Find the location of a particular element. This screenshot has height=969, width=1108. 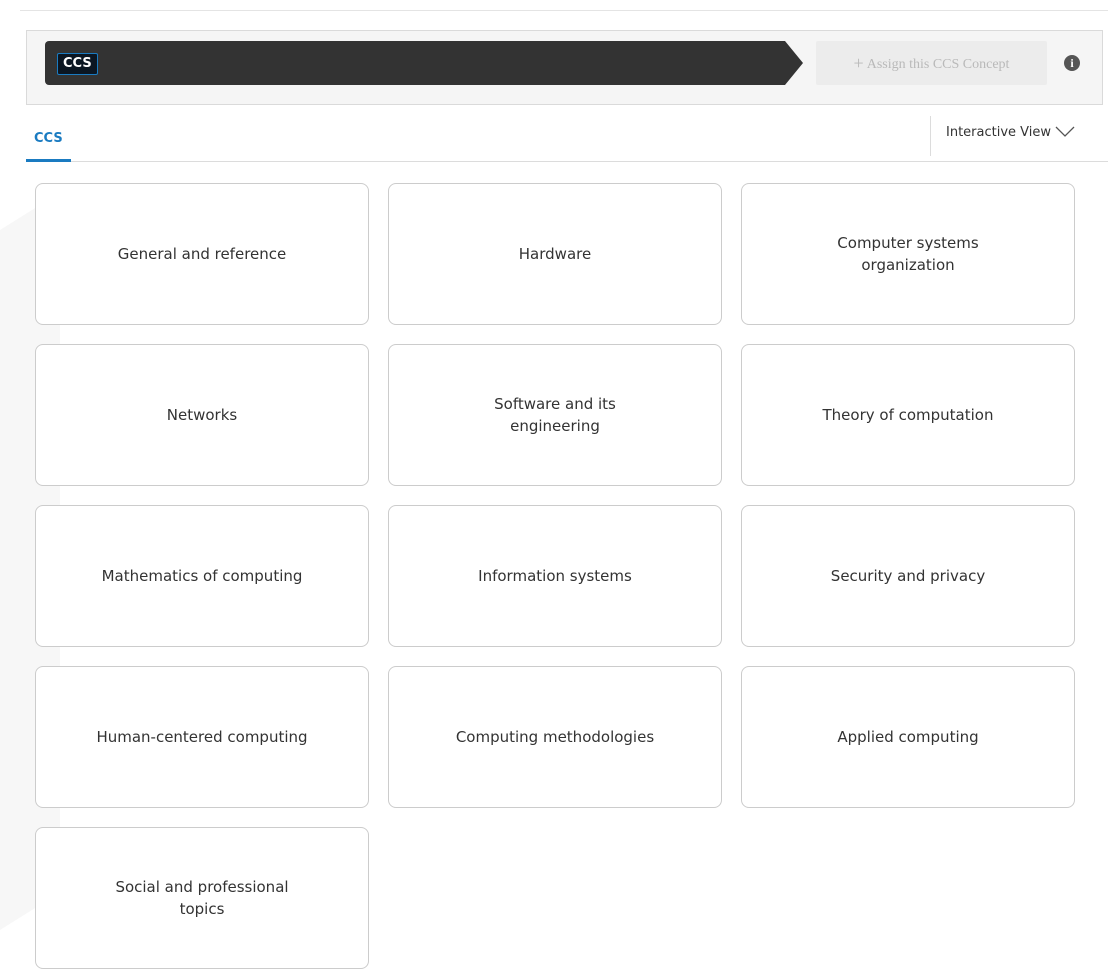

concept-card: Social and professional topics is located at coordinates (202, 898).